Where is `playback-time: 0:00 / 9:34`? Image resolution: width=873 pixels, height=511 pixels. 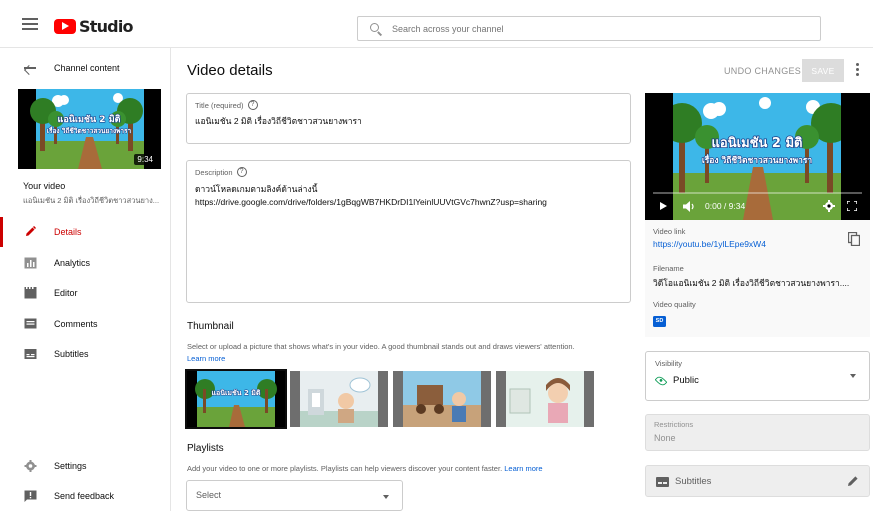
playback-time: 0:00 / 9:34 is located at coordinates (725, 206).